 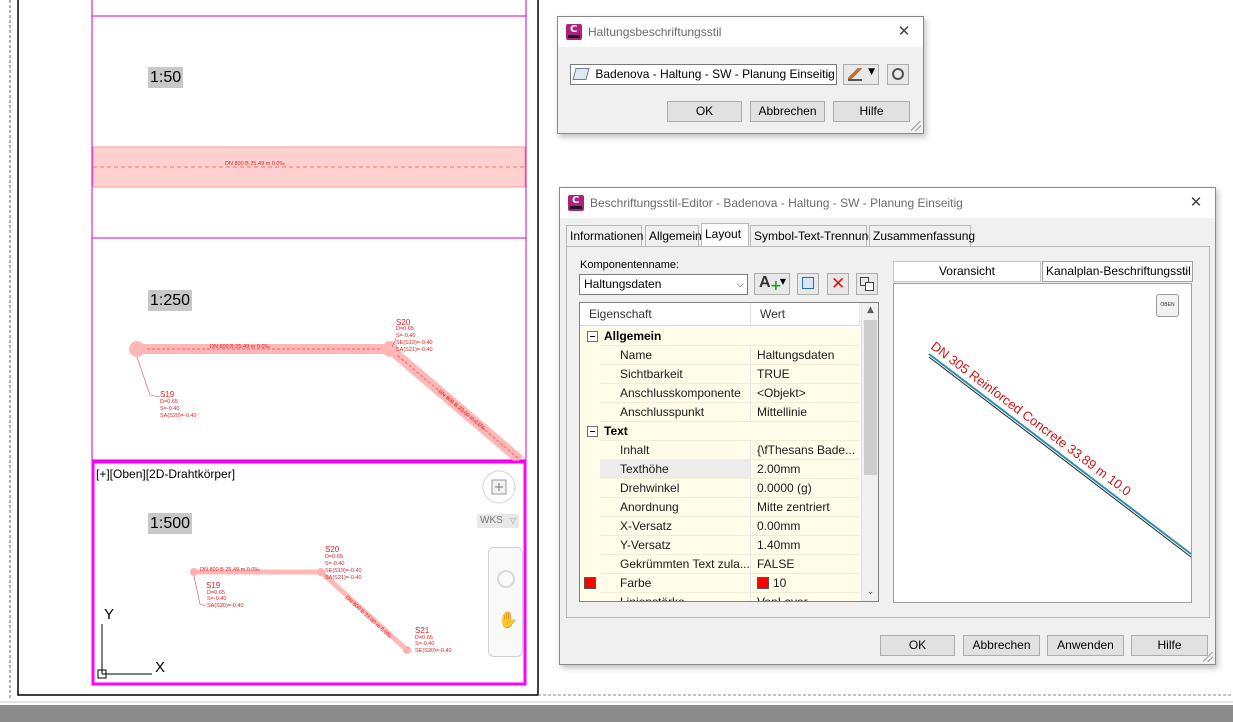 I want to click on dialog1-ok-button: OK, so click(x=704, y=111).